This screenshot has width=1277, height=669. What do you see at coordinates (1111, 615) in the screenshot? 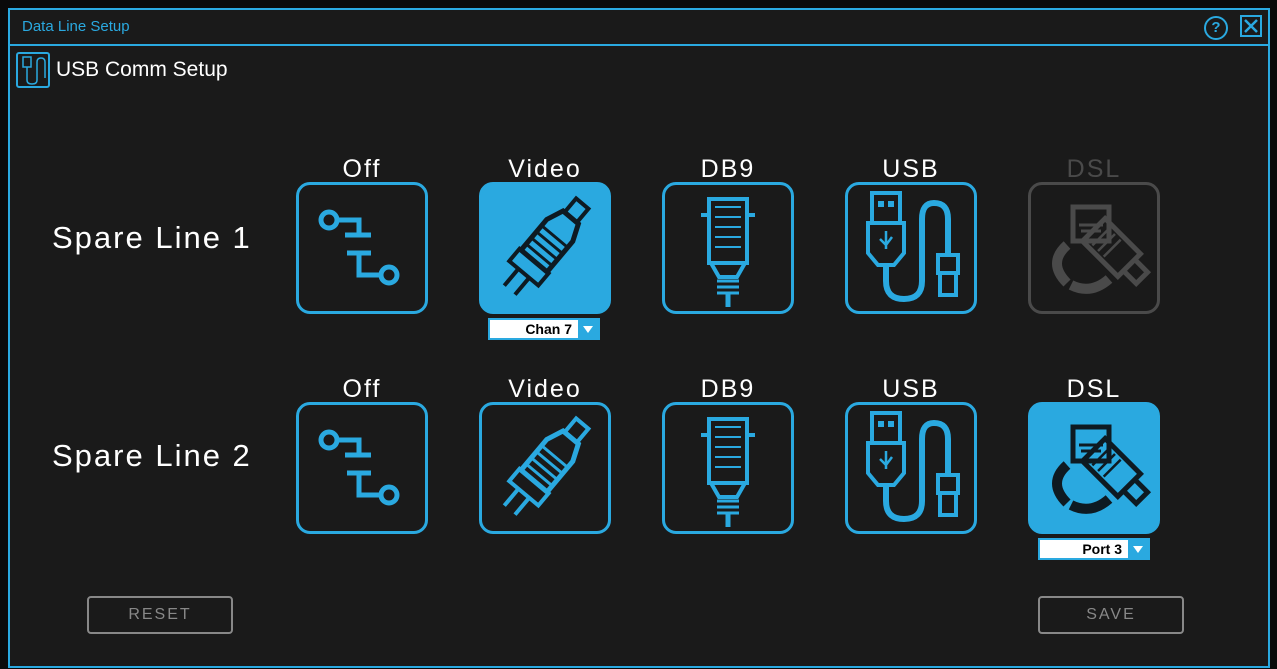
I see `save-button: SAVE` at bounding box center [1111, 615].